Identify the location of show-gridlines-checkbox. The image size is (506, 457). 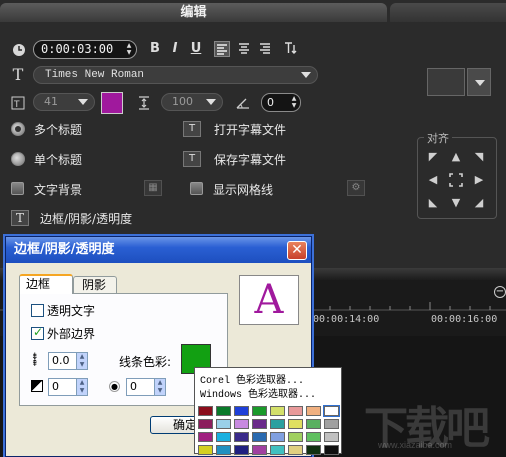
(196, 188).